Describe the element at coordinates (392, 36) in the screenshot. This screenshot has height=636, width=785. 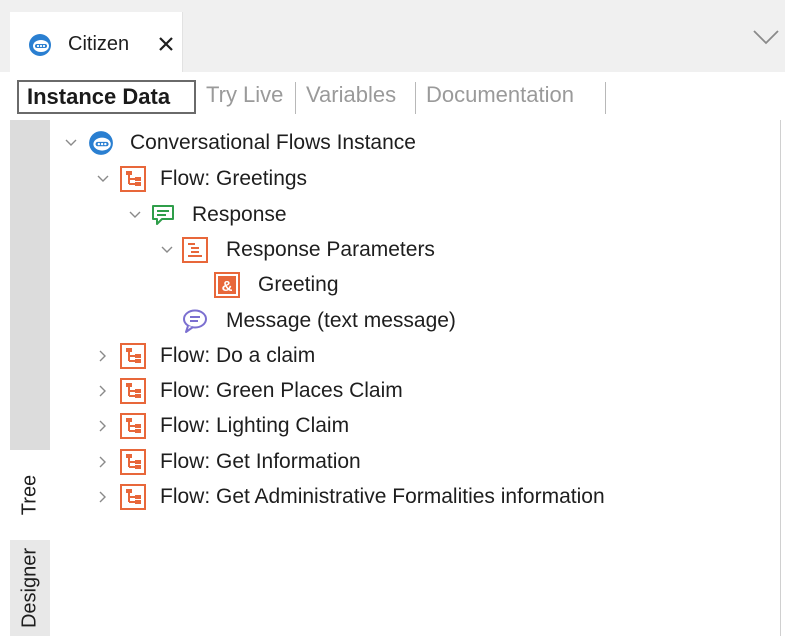
I see `document-tab-strip: Citizen` at that location.